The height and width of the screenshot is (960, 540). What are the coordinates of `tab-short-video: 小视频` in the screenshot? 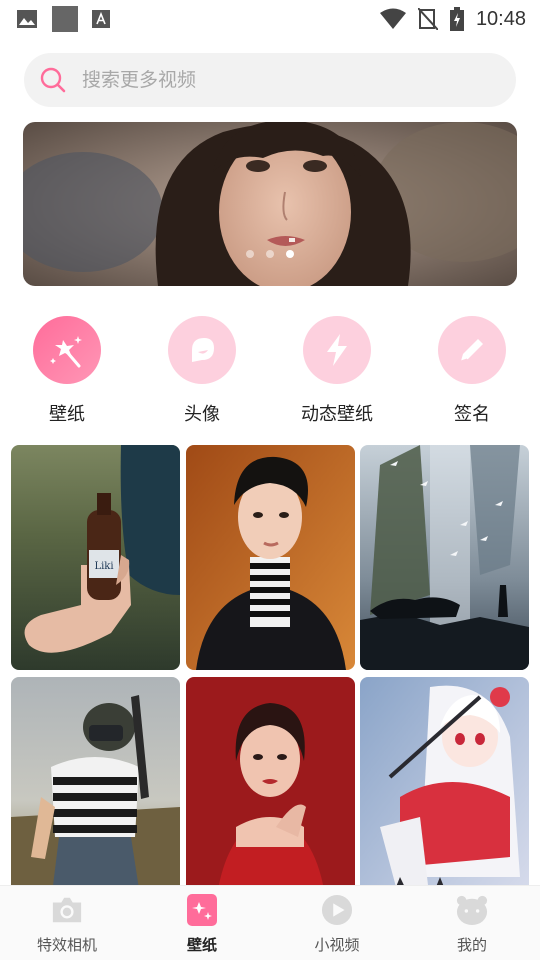 It's located at (337, 924).